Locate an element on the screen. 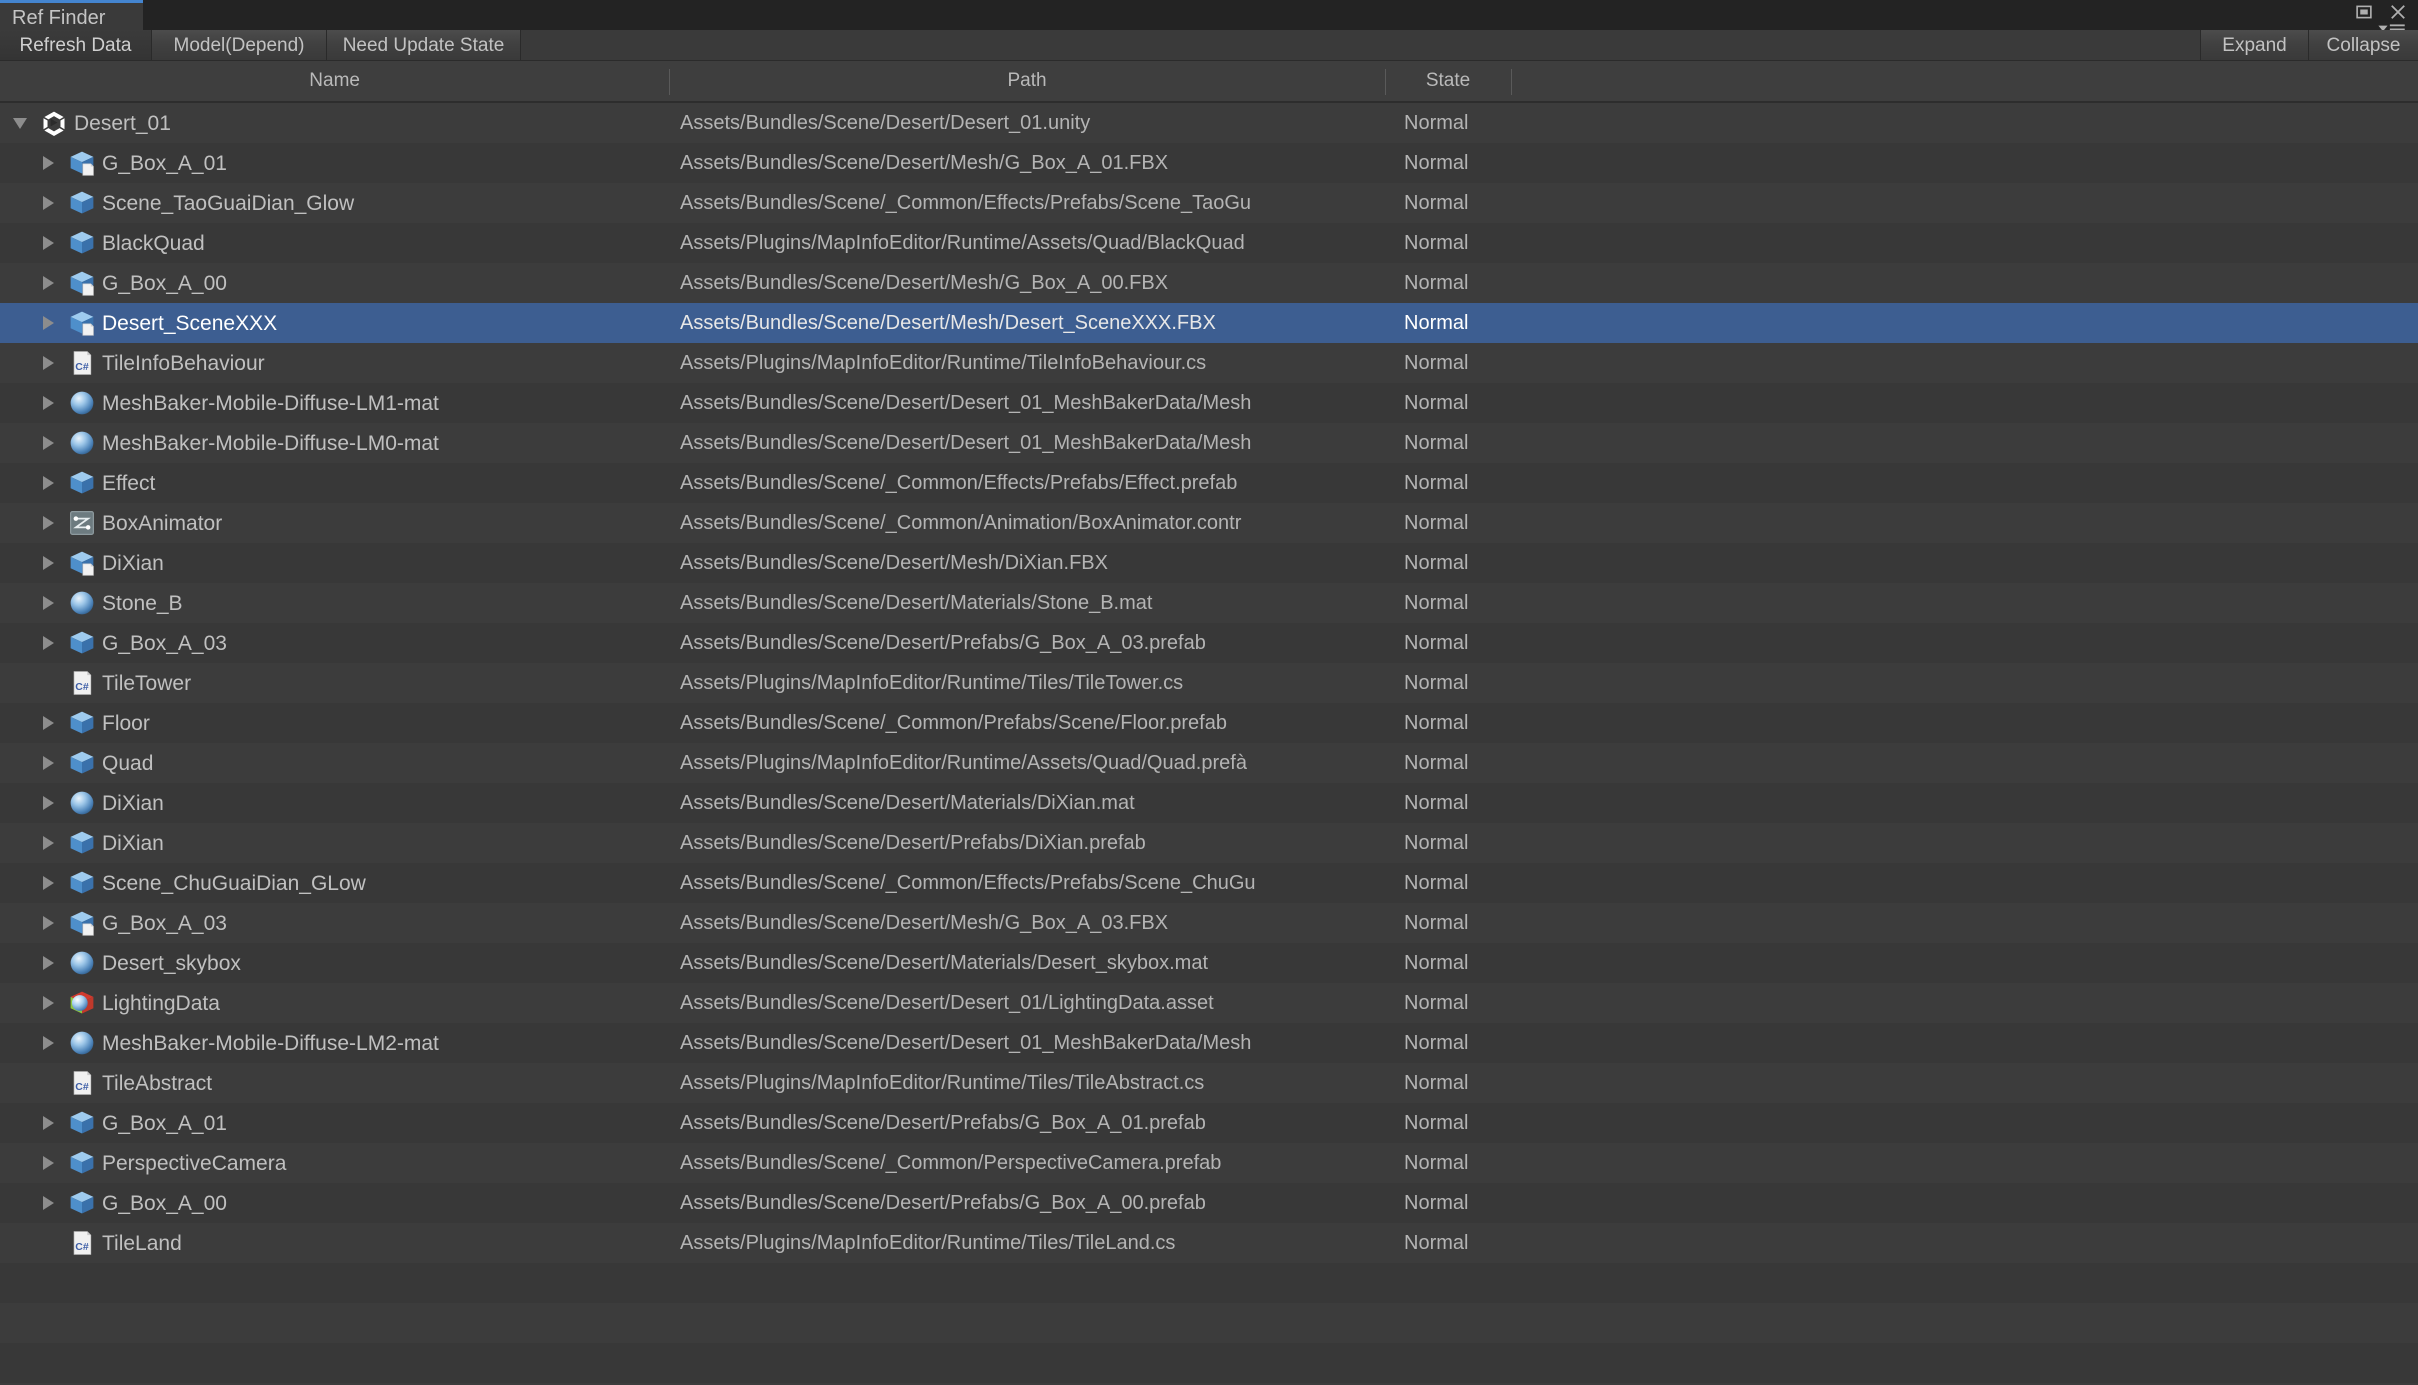 This screenshot has height=1385, width=2418. cell-name: Effect is located at coordinates (335, 483).